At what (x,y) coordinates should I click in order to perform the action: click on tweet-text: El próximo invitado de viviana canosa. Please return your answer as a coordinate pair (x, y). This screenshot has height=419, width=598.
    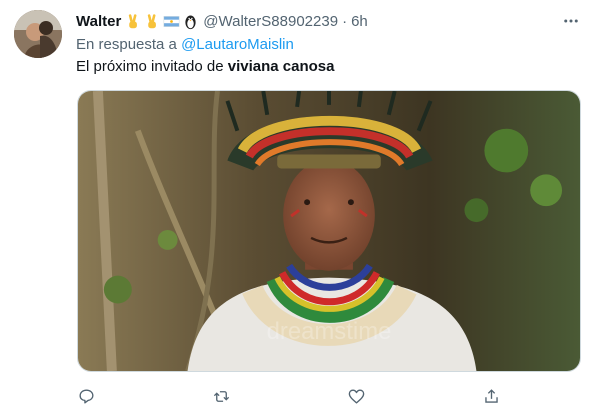
    Looking at the image, I should click on (205, 66).